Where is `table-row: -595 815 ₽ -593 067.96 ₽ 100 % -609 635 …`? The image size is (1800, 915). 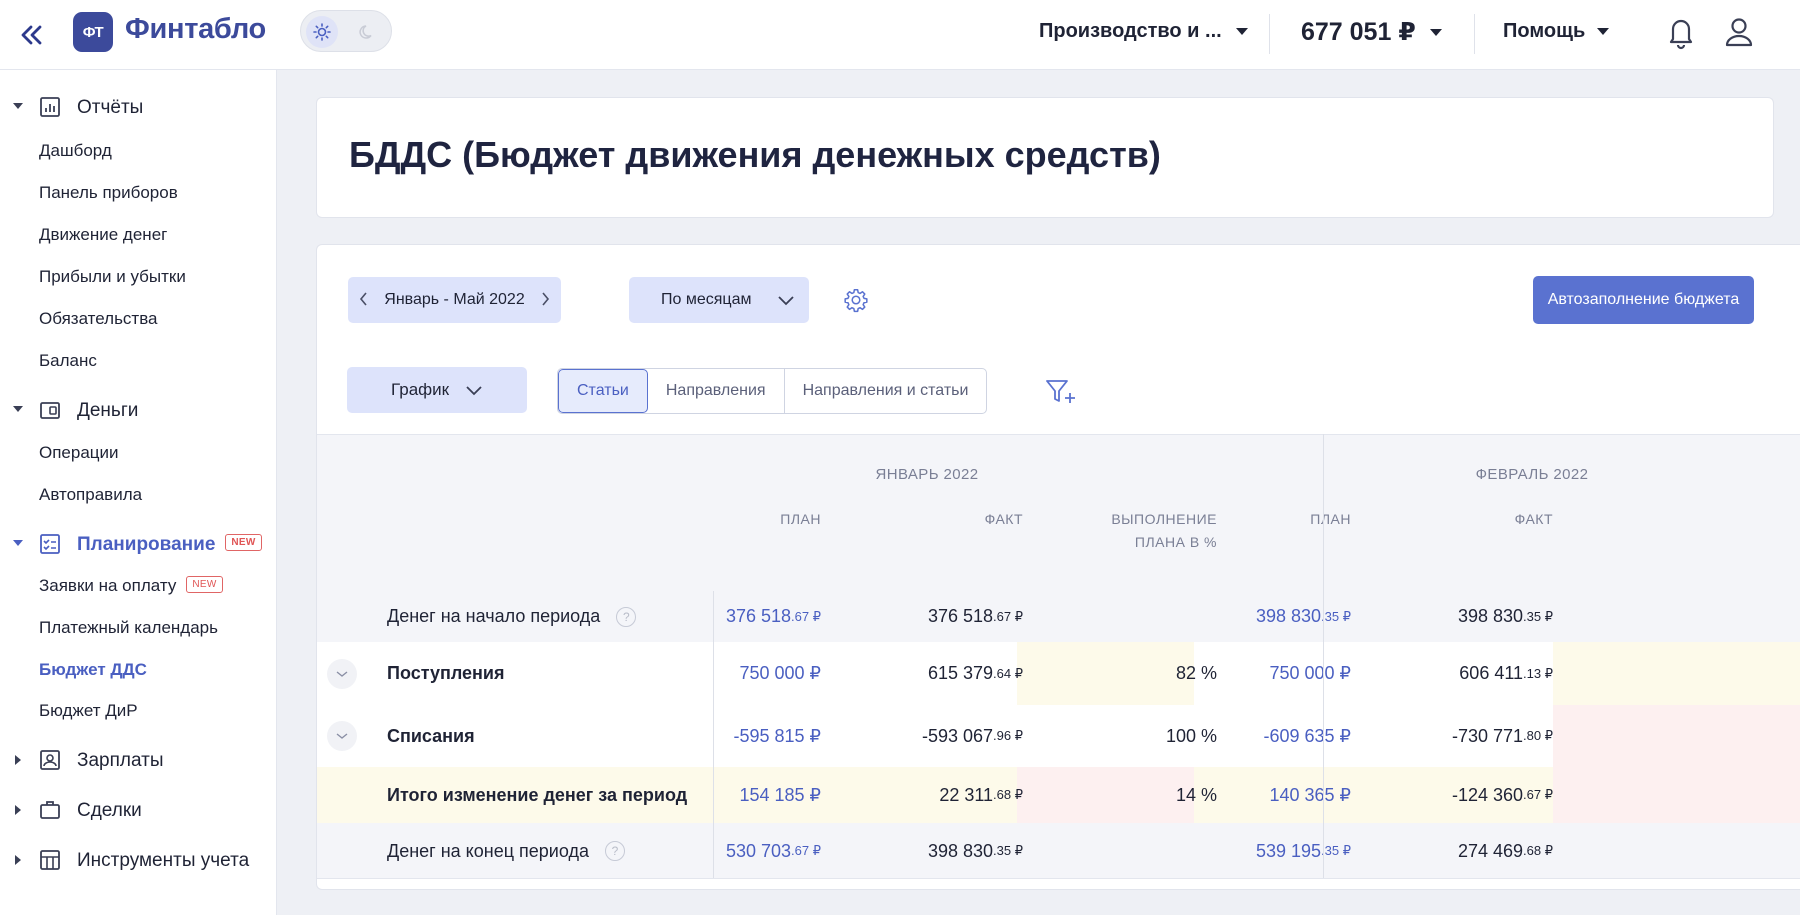
table-row: -595 815 ₽ -593 067.96 ₽ 100 % -609 635 … is located at coordinates (1058, 736).